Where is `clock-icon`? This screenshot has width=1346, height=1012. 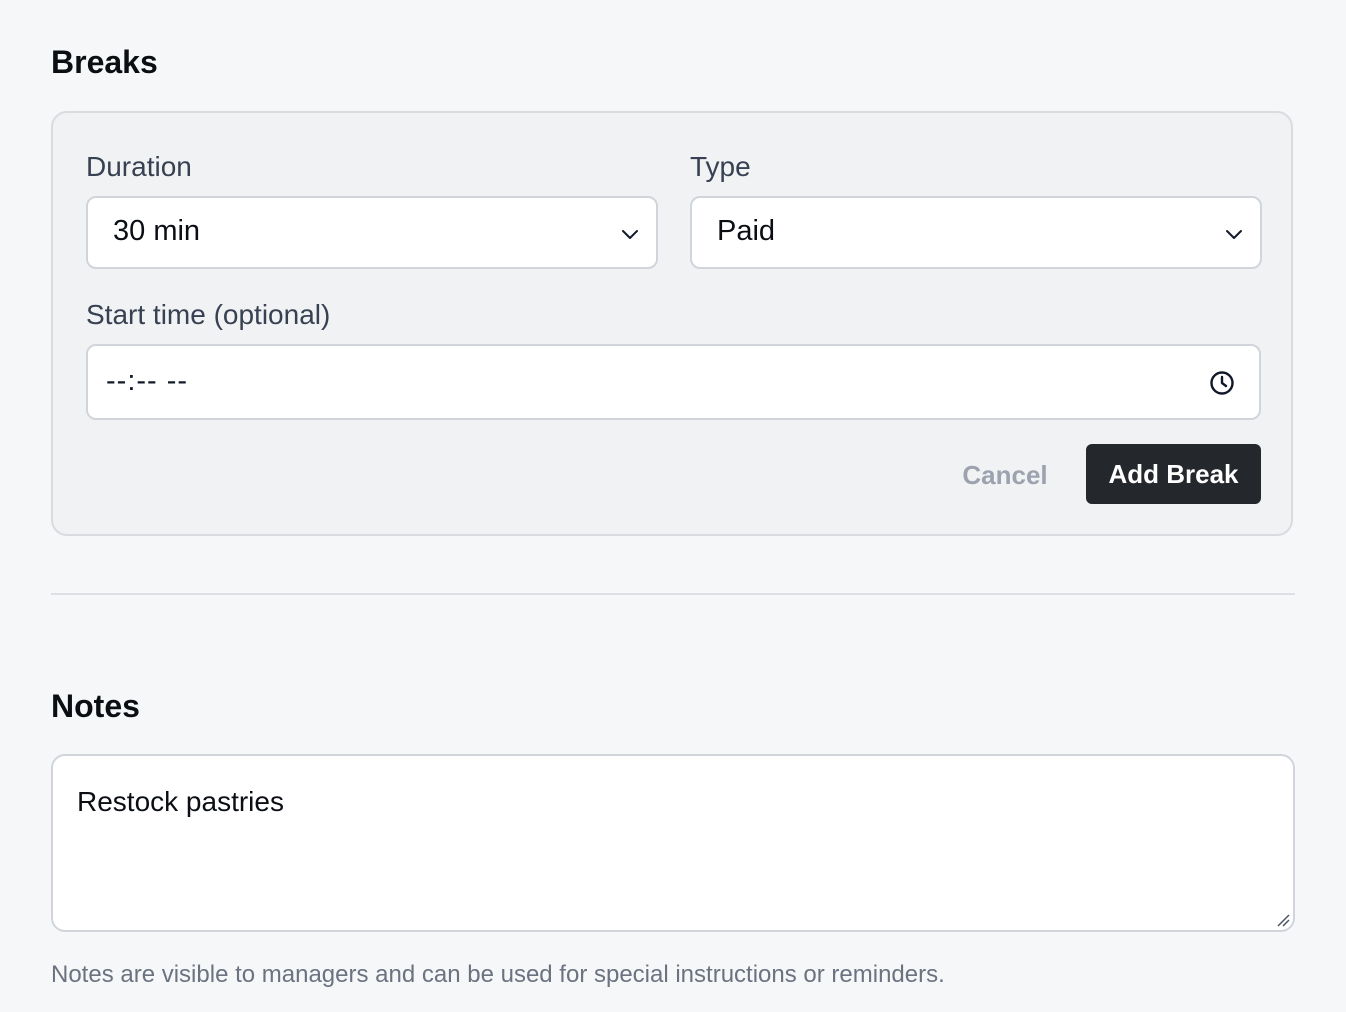 clock-icon is located at coordinates (1222, 383).